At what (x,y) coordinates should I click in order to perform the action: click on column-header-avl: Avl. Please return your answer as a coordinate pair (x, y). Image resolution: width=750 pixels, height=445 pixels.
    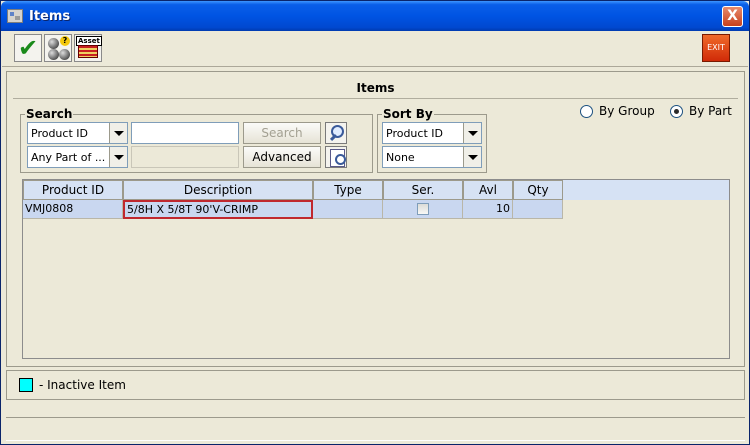
    Looking at the image, I should click on (488, 190).